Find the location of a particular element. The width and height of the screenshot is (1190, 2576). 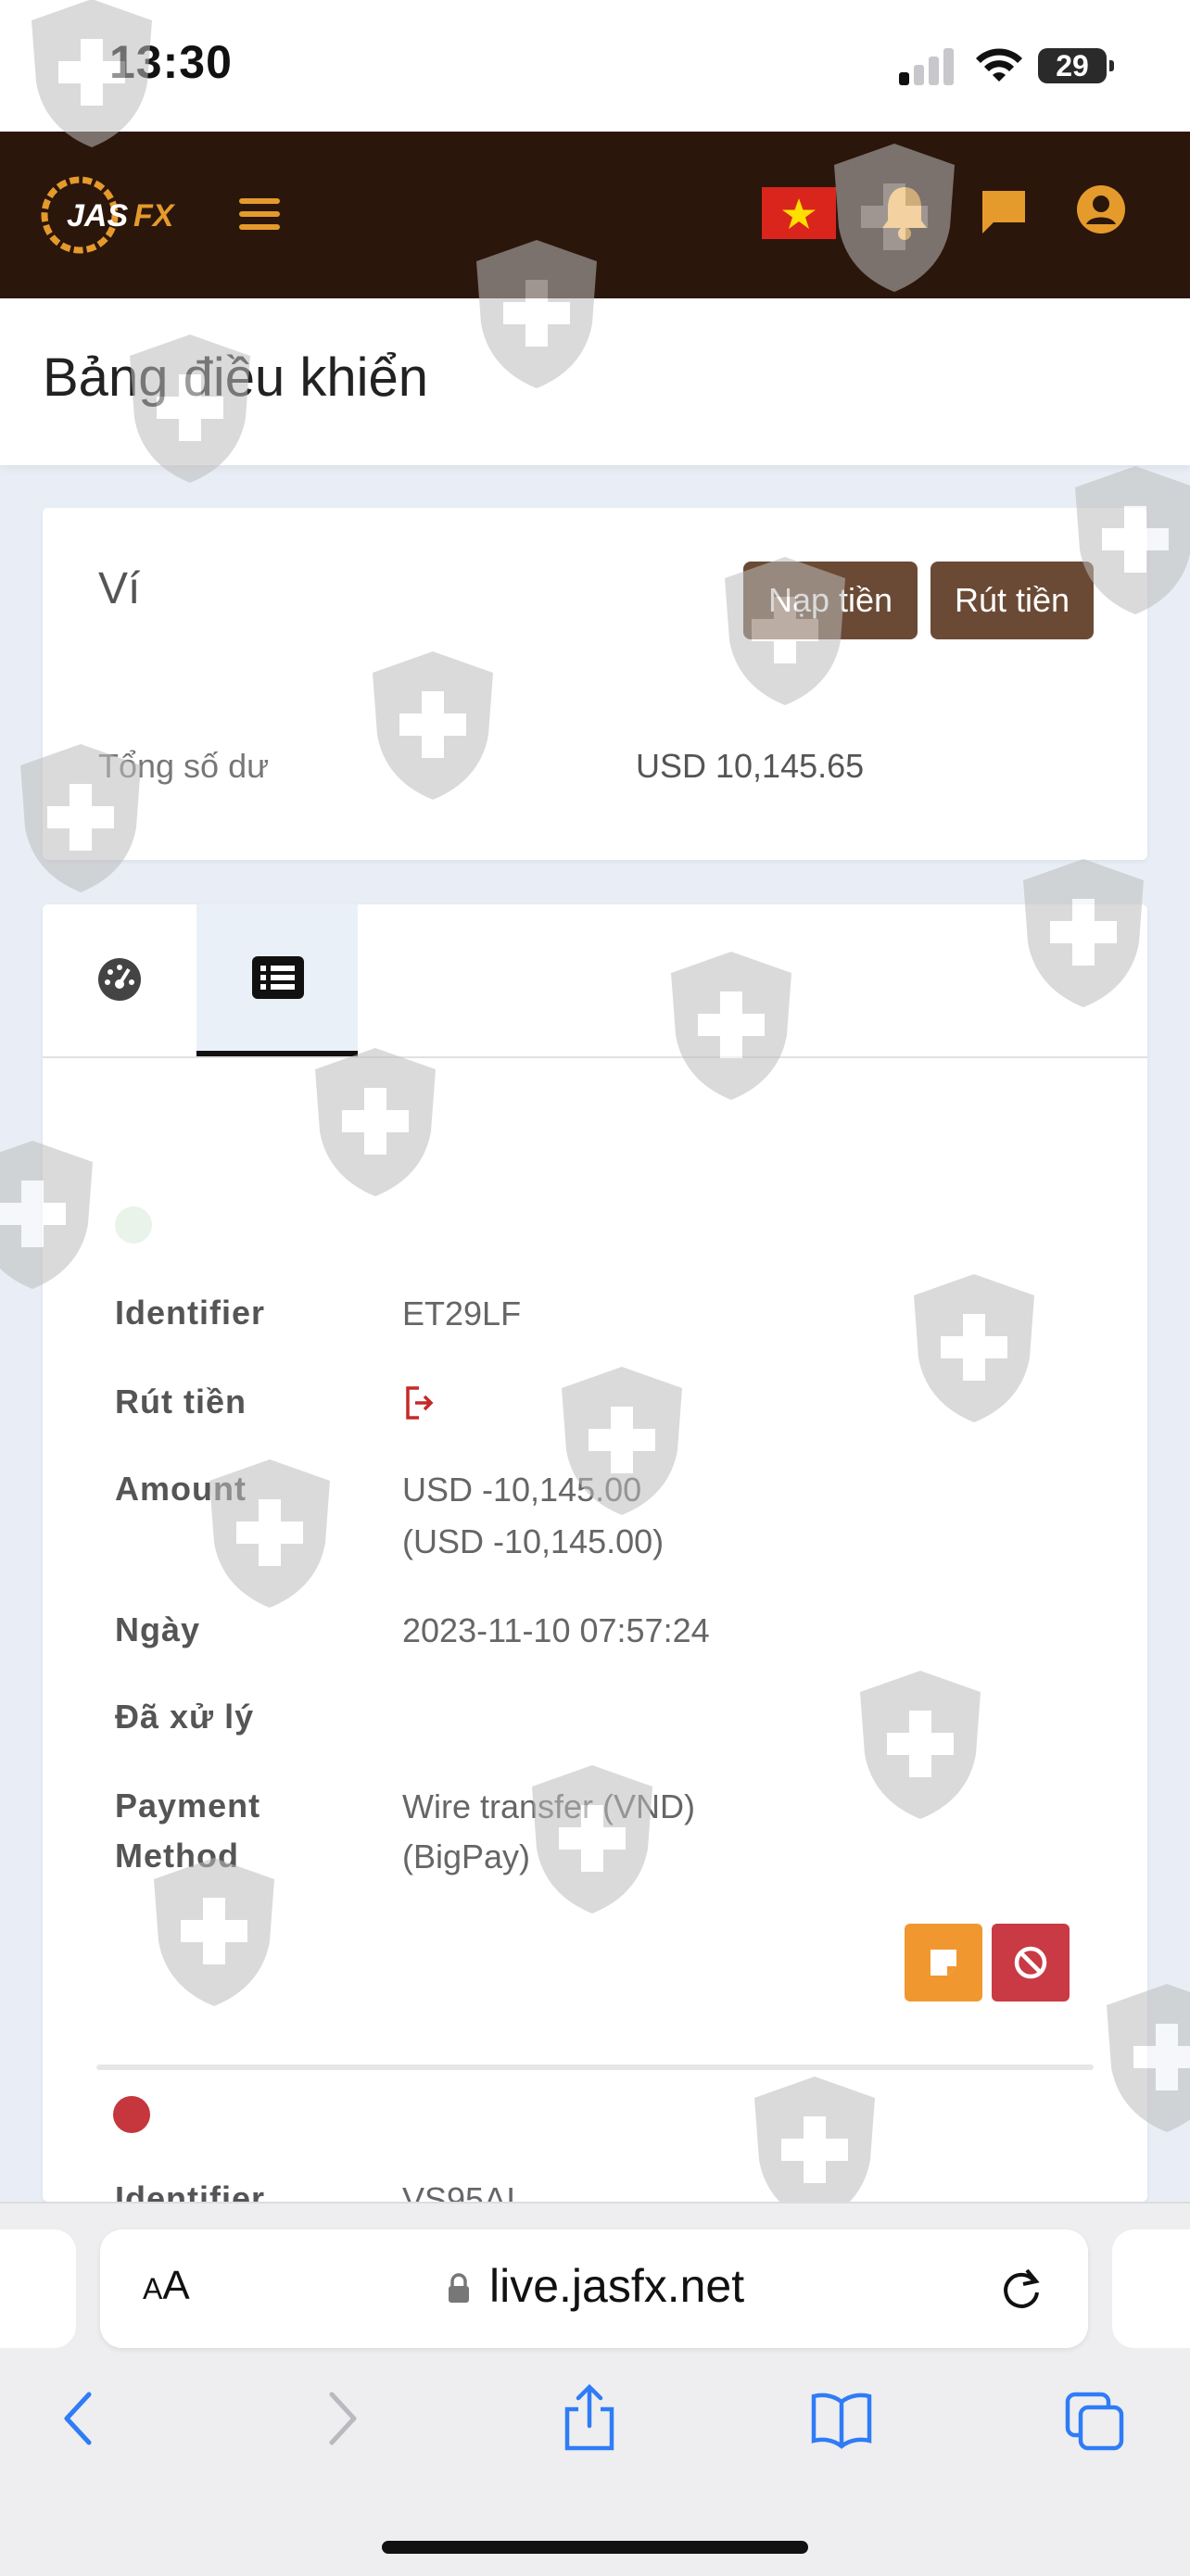

wifi-icon is located at coordinates (999, 65).